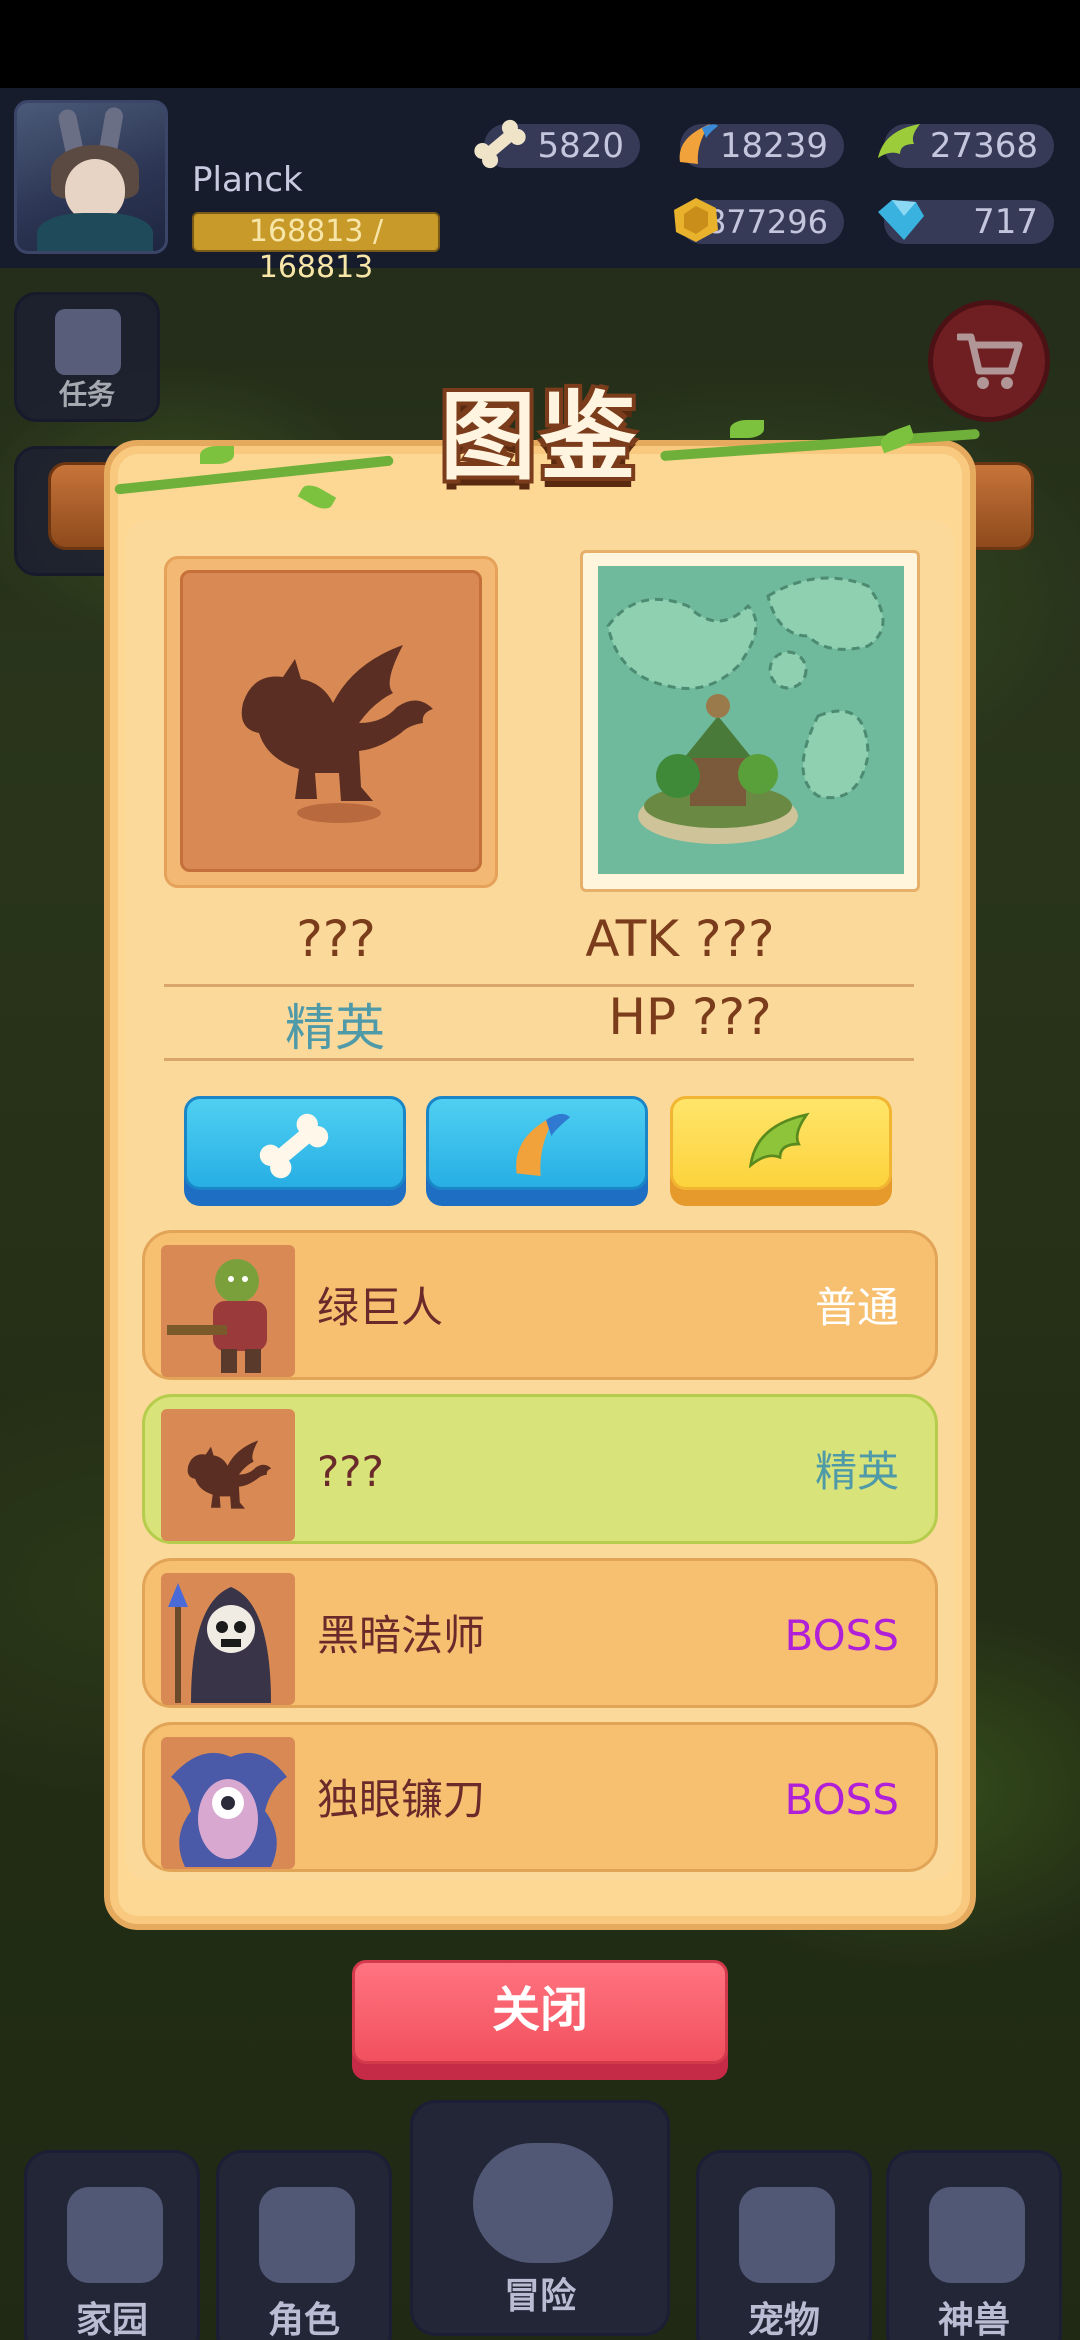  I want to click on nav-adventure: 冒险, so click(540, 2218).